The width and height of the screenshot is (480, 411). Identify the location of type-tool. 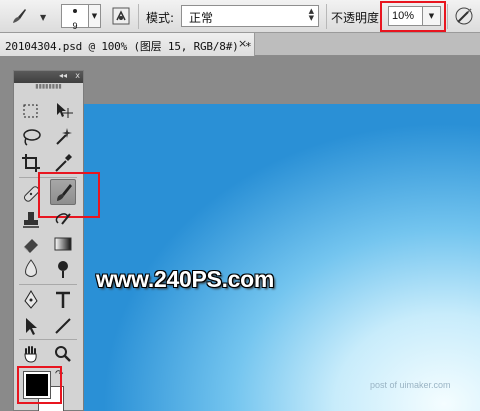
(63, 300).